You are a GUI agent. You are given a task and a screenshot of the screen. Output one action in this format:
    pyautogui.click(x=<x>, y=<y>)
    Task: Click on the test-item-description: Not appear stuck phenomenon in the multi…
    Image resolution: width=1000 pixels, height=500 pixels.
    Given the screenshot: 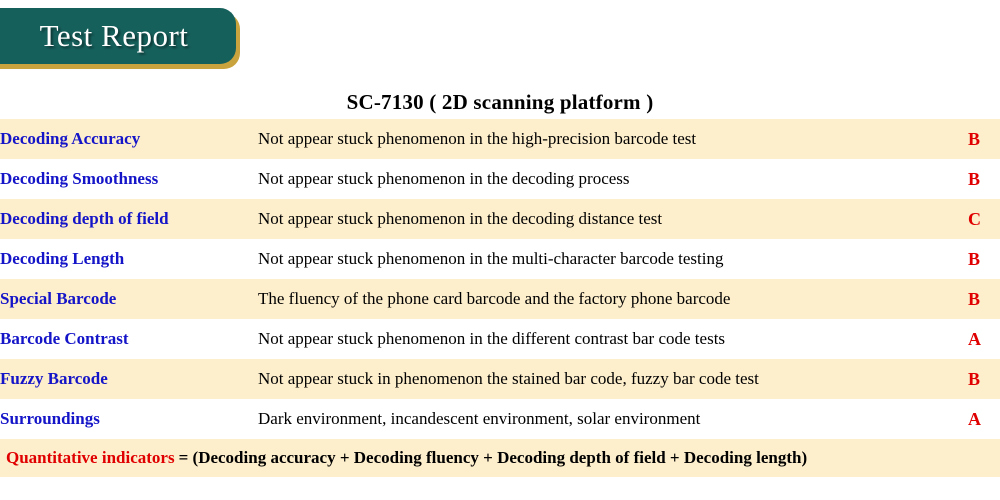 What is the action you would take?
    pyautogui.click(x=491, y=258)
    